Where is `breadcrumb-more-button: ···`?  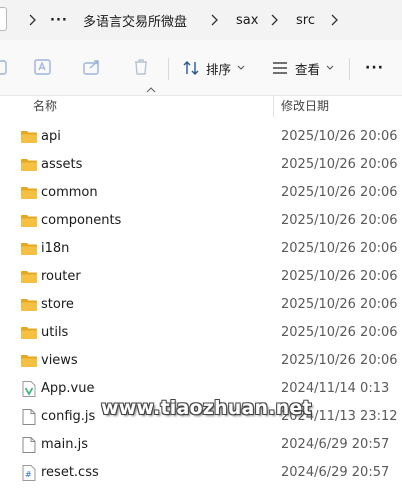
breadcrumb-more-button: ··· is located at coordinates (59, 20).